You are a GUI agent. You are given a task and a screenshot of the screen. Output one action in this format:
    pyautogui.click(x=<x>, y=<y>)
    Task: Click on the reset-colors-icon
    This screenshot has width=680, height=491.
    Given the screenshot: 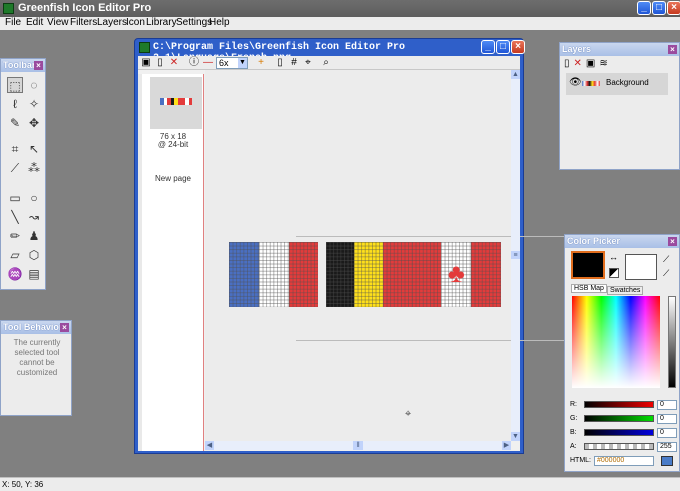 What is the action you would take?
    pyautogui.click(x=614, y=273)
    